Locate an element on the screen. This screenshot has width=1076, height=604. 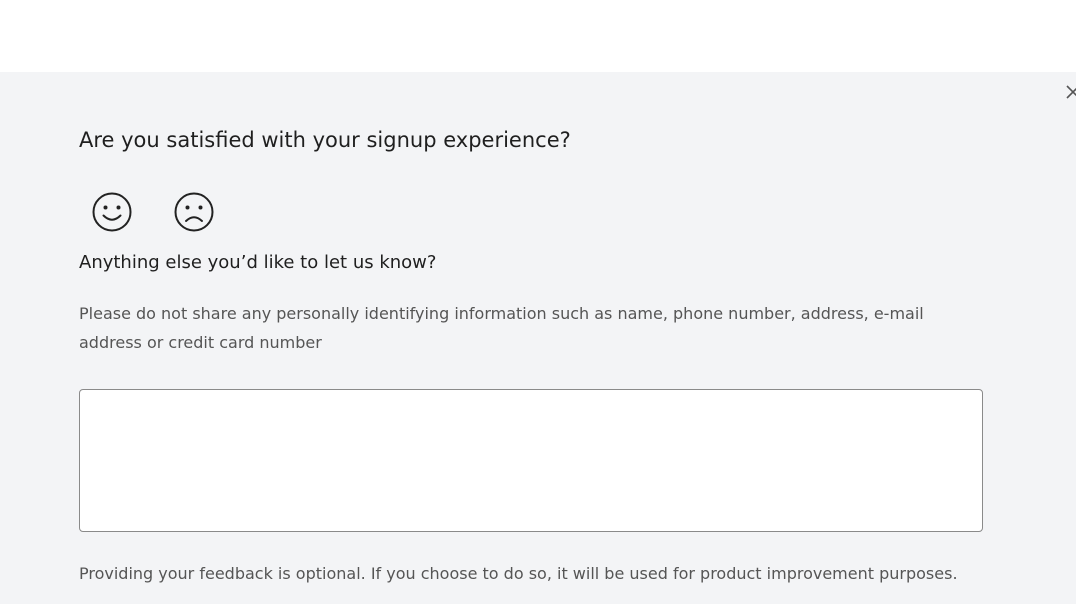
close-button is located at coordinates (1069, 92).